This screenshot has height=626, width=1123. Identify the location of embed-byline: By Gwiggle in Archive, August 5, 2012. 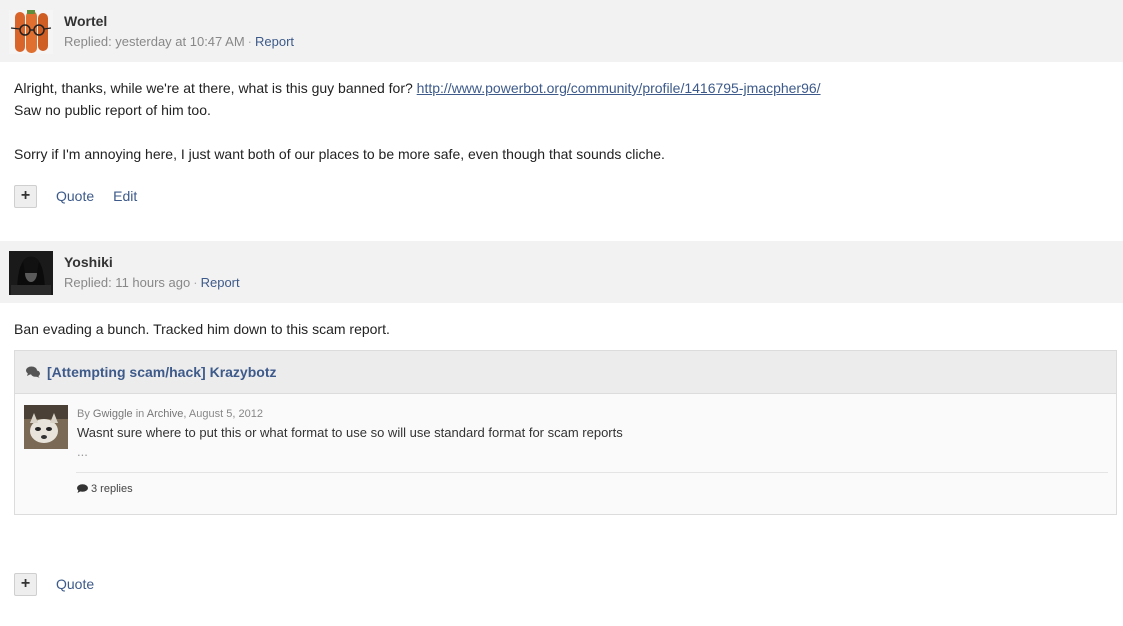
(170, 414).